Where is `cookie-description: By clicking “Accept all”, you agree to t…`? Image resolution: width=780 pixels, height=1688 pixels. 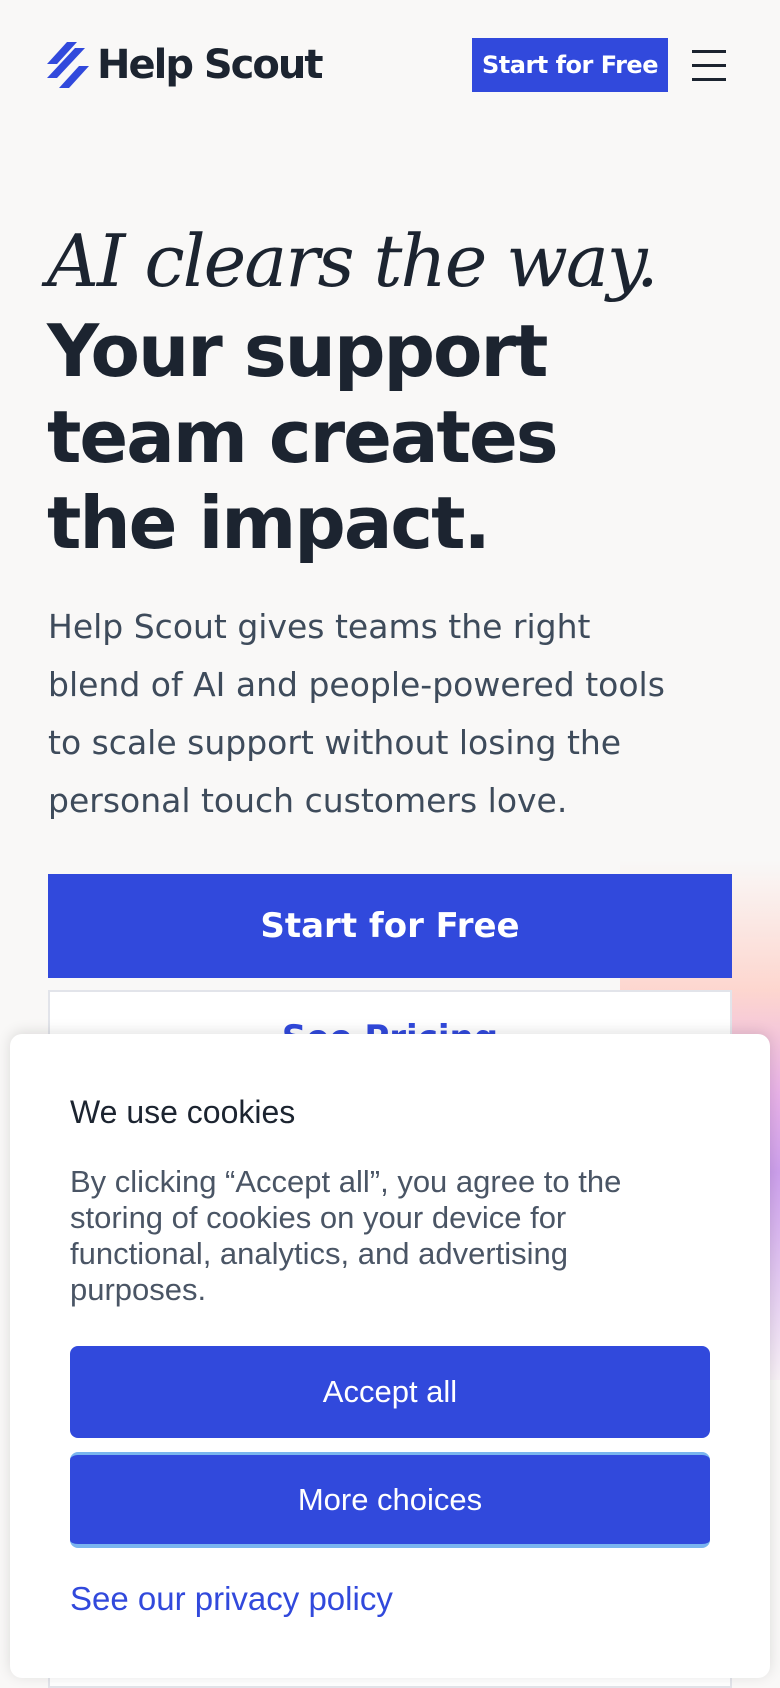 cookie-description: By clicking “Accept all”, you agree to t… is located at coordinates (346, 1235).